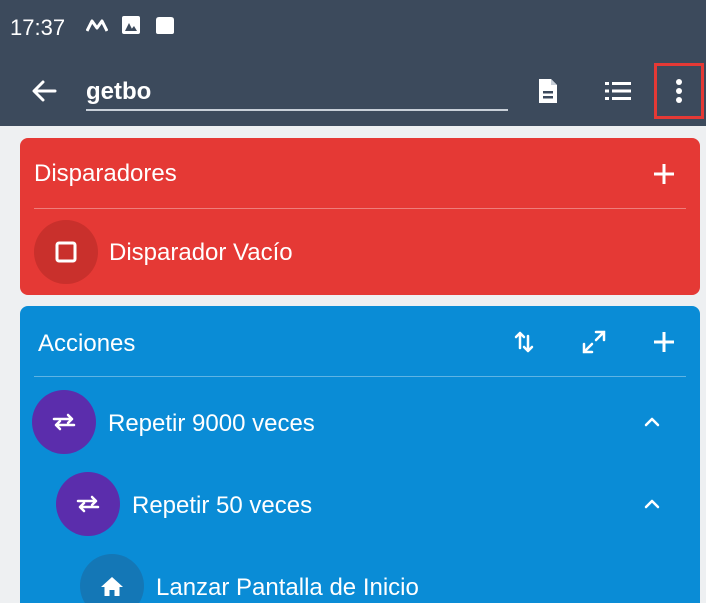  I want to click on document-button, so click(548, 91).